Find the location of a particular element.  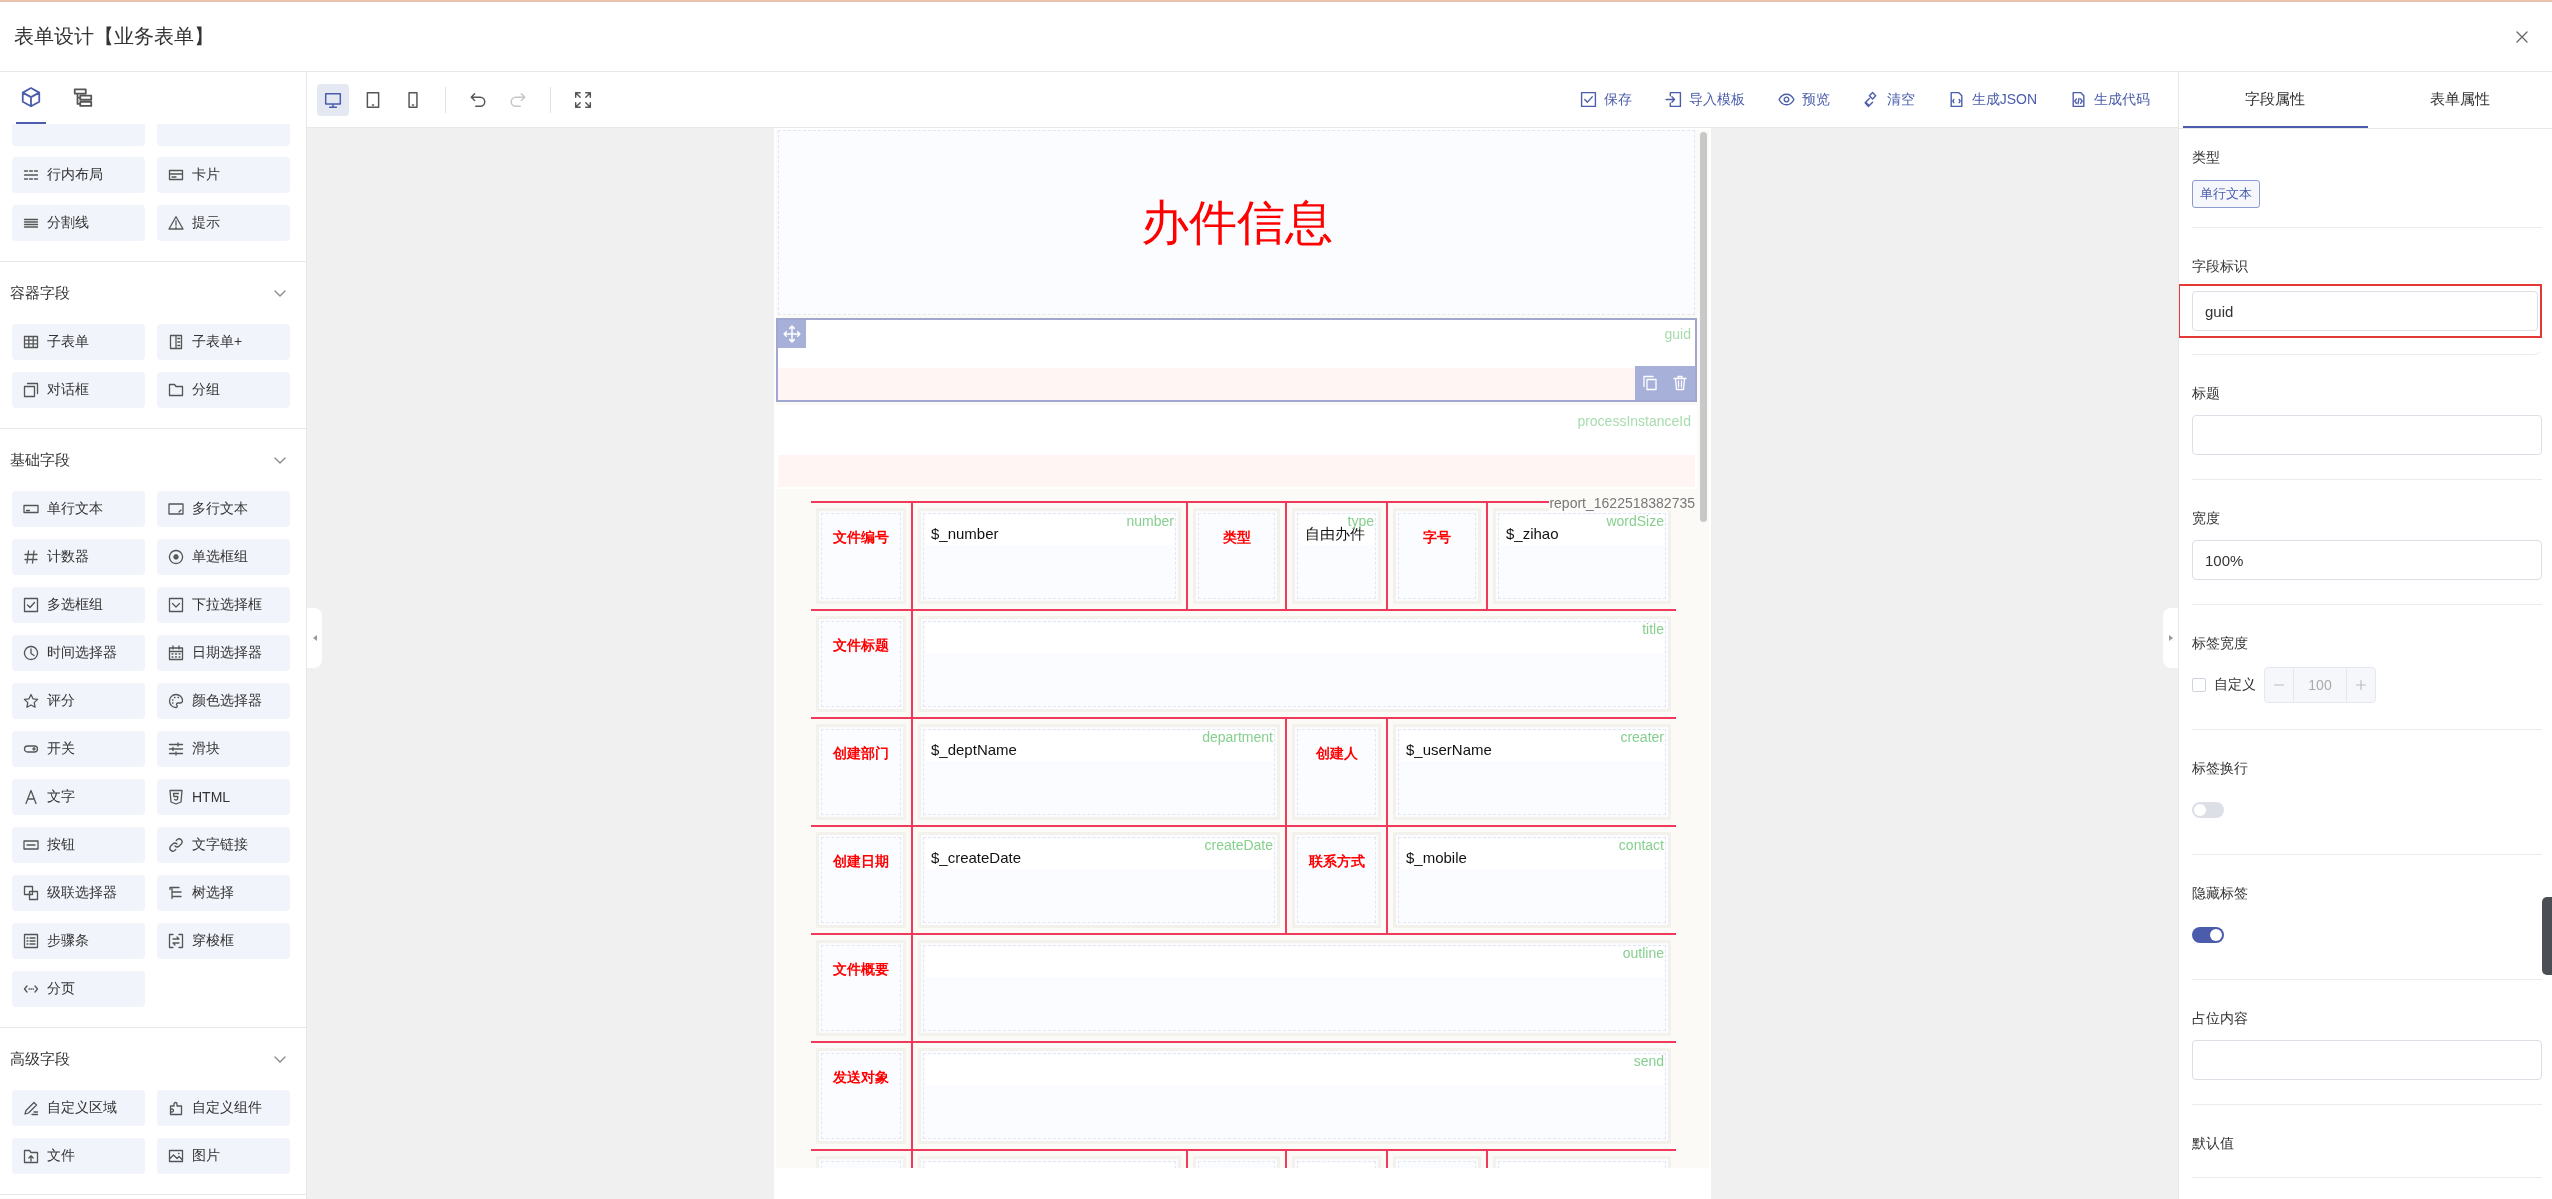

warning-icon is located at coordinates (176, 223).